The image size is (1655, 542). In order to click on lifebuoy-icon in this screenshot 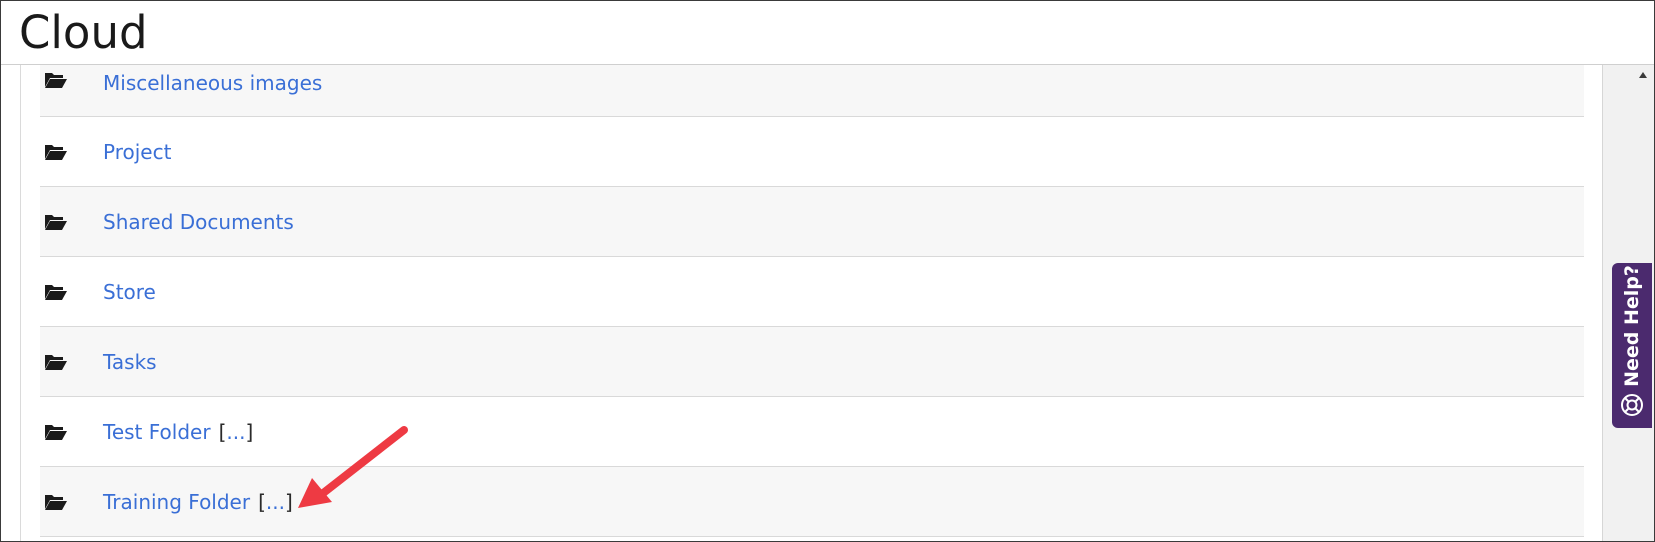, I will do `click(1632, 405)`.